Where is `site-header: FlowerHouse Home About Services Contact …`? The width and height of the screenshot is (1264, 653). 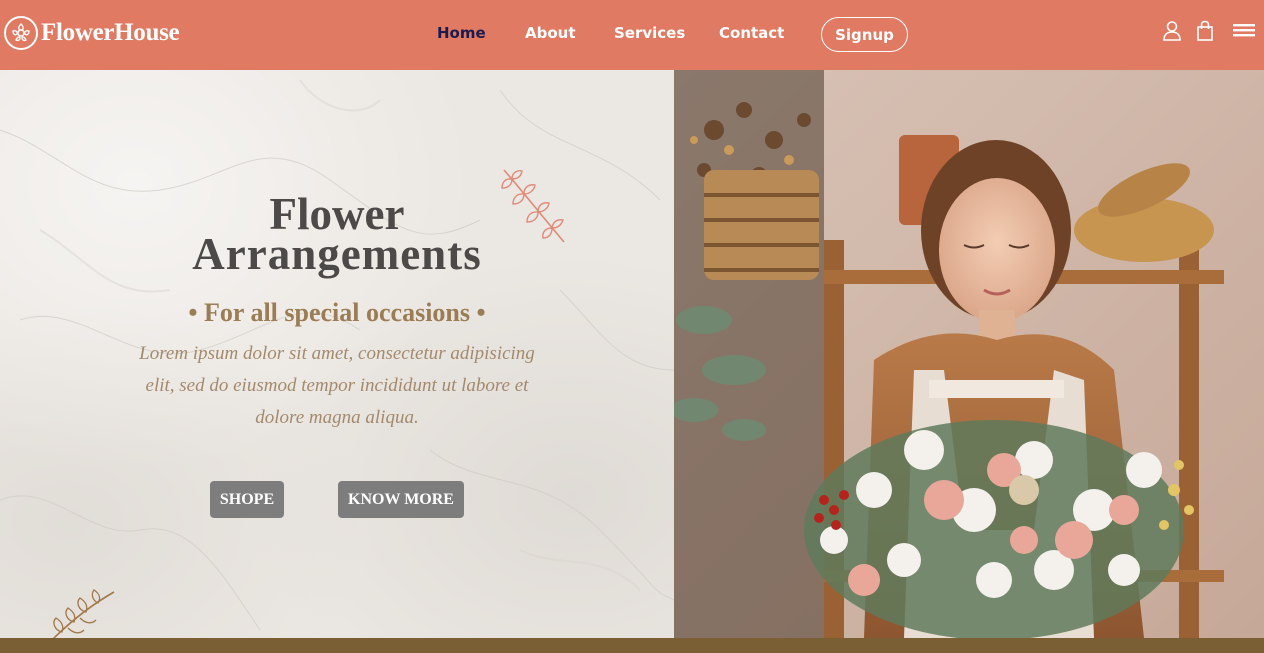
site-header: FlowerHouse Home About Services Contact … is located at coordinates (632, 35).